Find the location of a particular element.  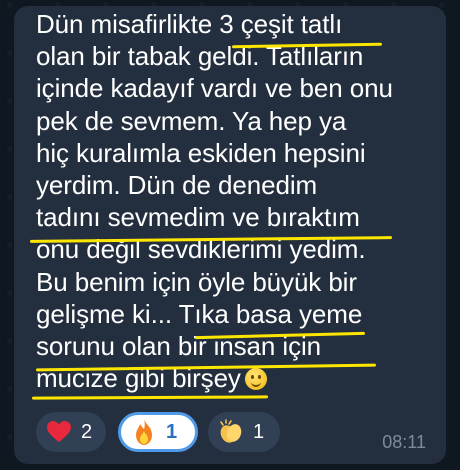

reaction-clap-button: 1 is located at coordinates (244, 432).